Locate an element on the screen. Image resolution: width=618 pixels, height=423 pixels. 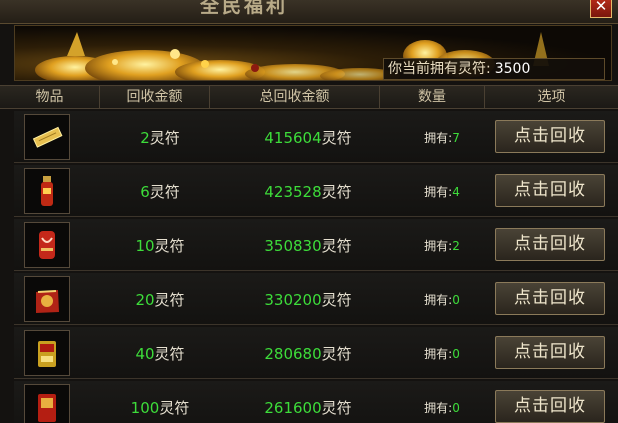
table-row: 2灵符 415604灵符 拥有:7 点击回收 is located at coordinates (316, 137).